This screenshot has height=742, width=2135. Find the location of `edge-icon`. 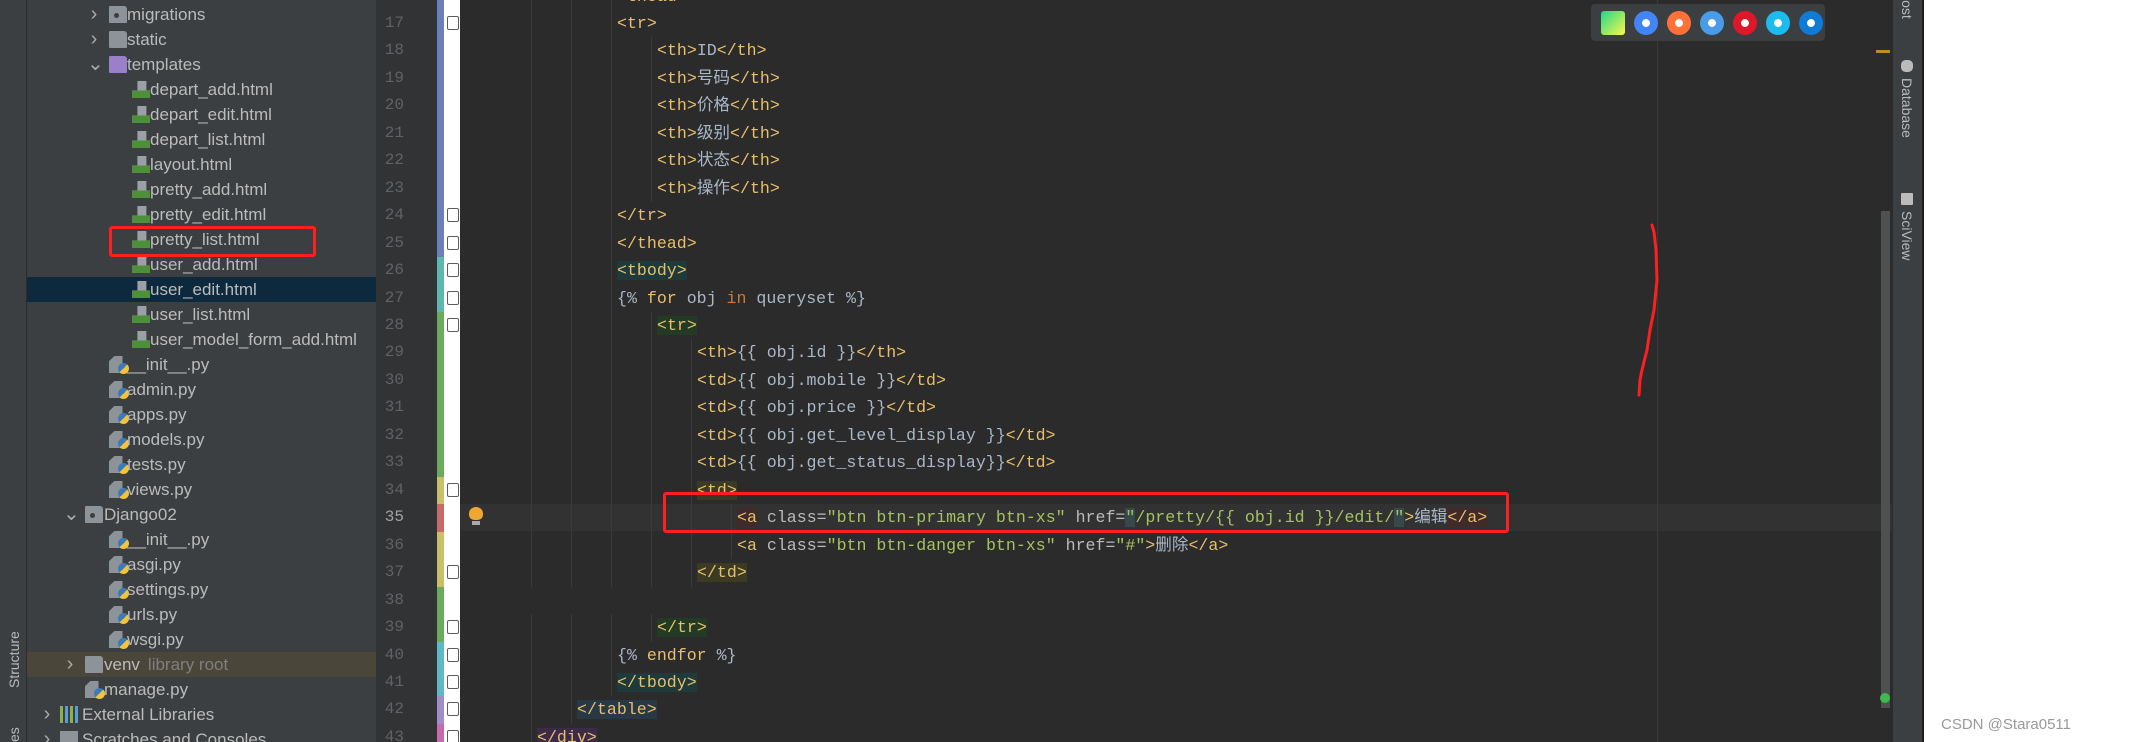

edge-icon is located at coordinates (1811, 22).